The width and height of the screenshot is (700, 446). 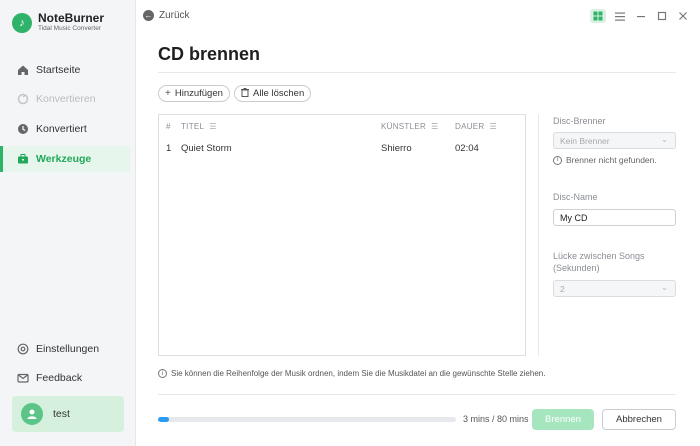 What do you see at coordinates (168, 93) in the screenshot?
I see `plus-icon: +` at bounding box center [168, 93].